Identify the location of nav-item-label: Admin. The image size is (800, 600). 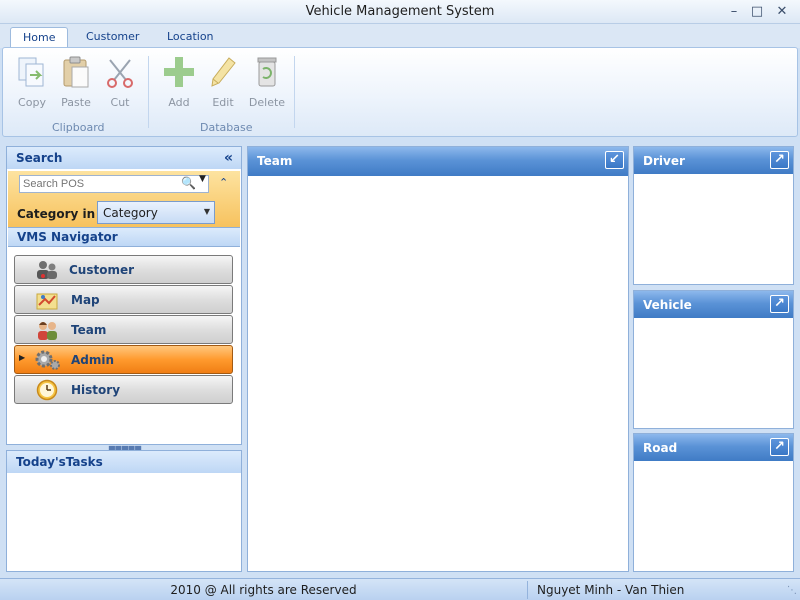
(93, 360).